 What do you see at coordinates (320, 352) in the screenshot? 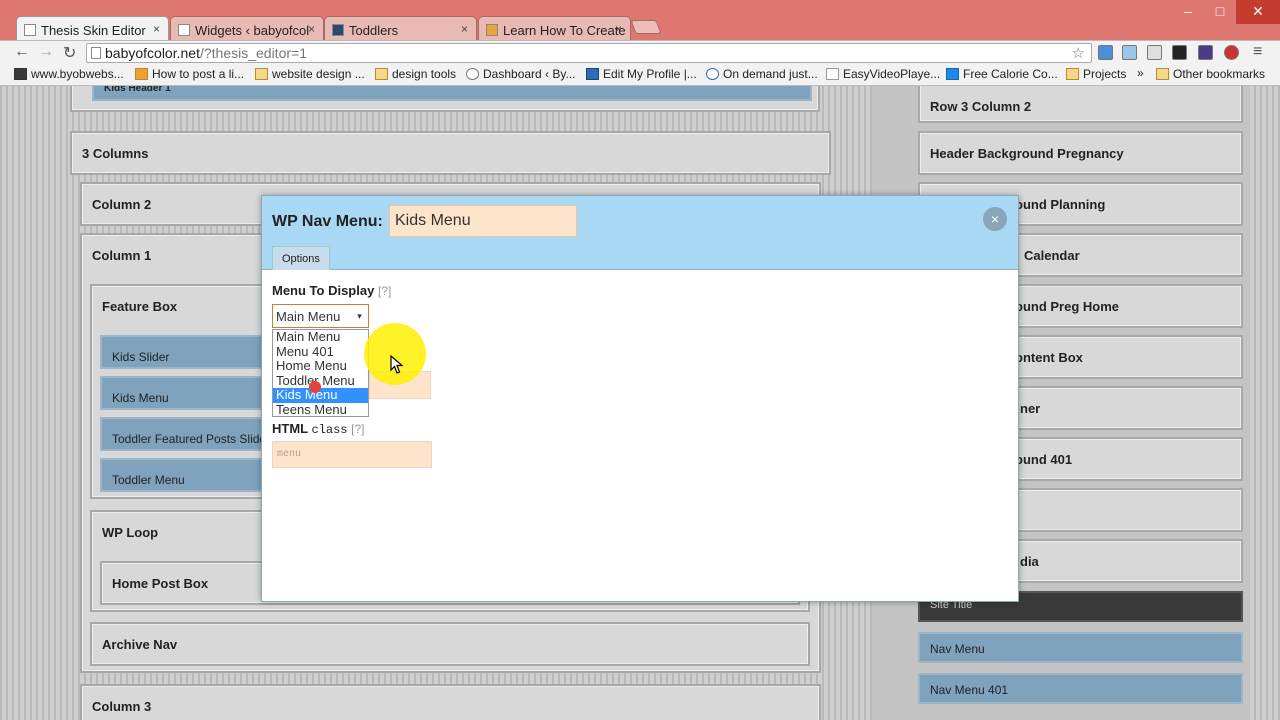
I see `option-menu-401: Menu 401` at bounding box center [320, 352].